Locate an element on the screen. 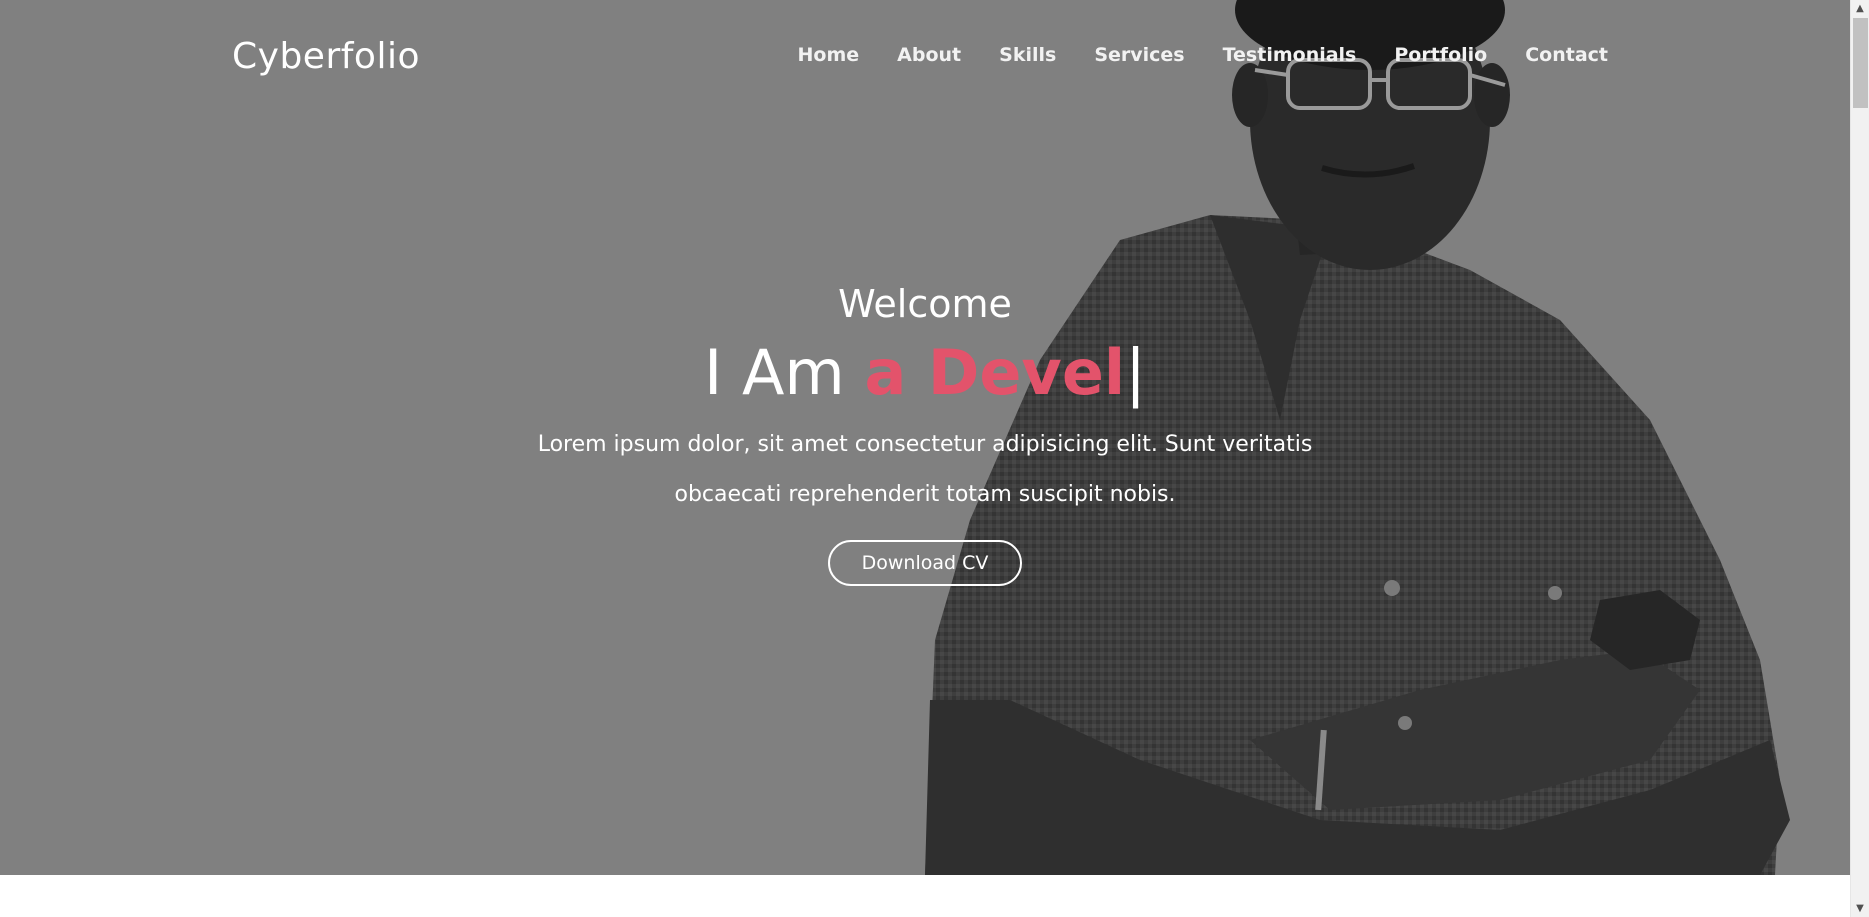 This screenshot has height=917, width=1869. download-cv-button: Download CV is located at coordinates (925, 563).